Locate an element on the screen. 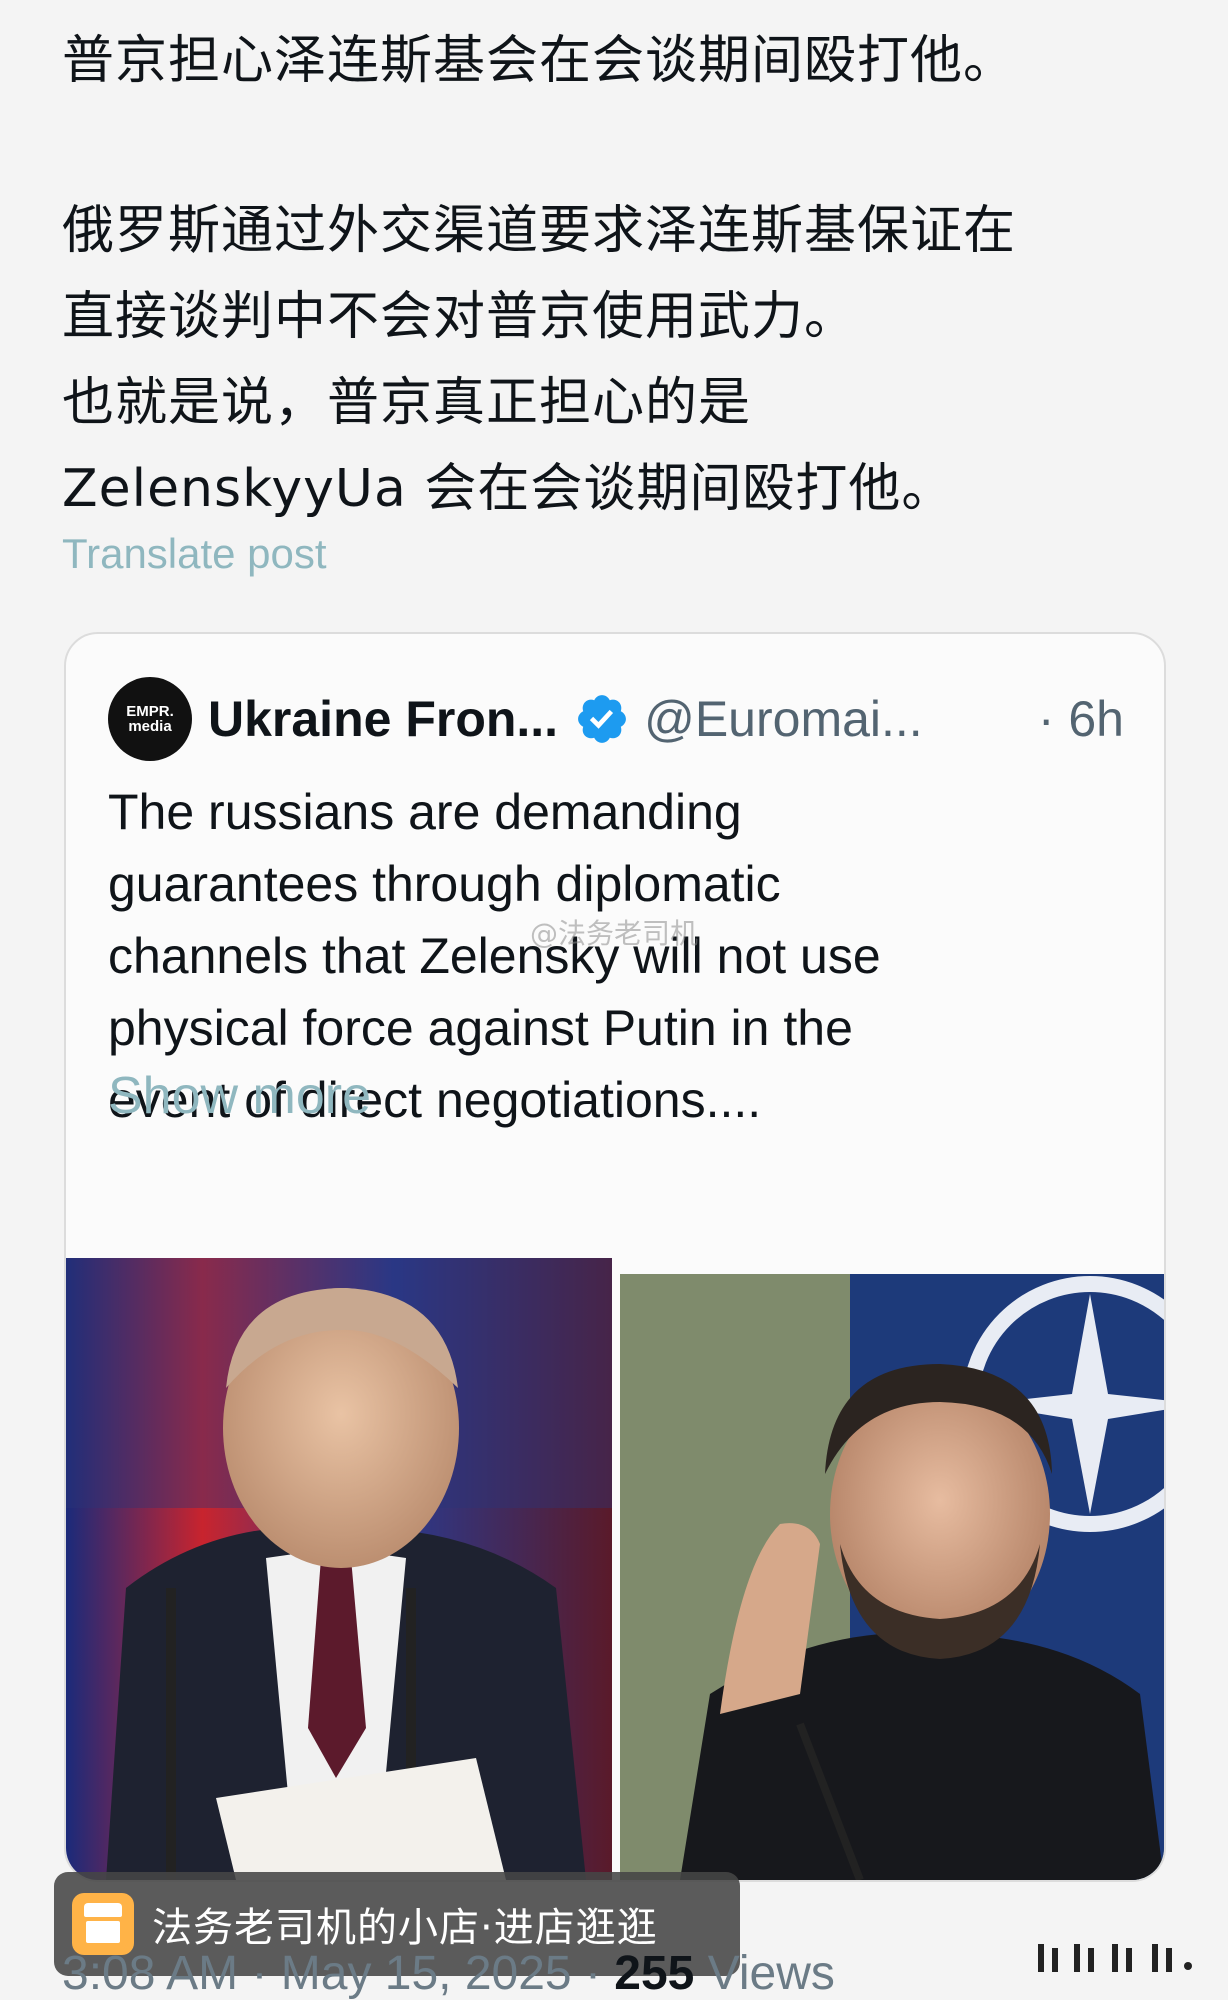 This screenshot has width=1228, height=2000. verified-badge-icon is located at coordinates (602, 719).